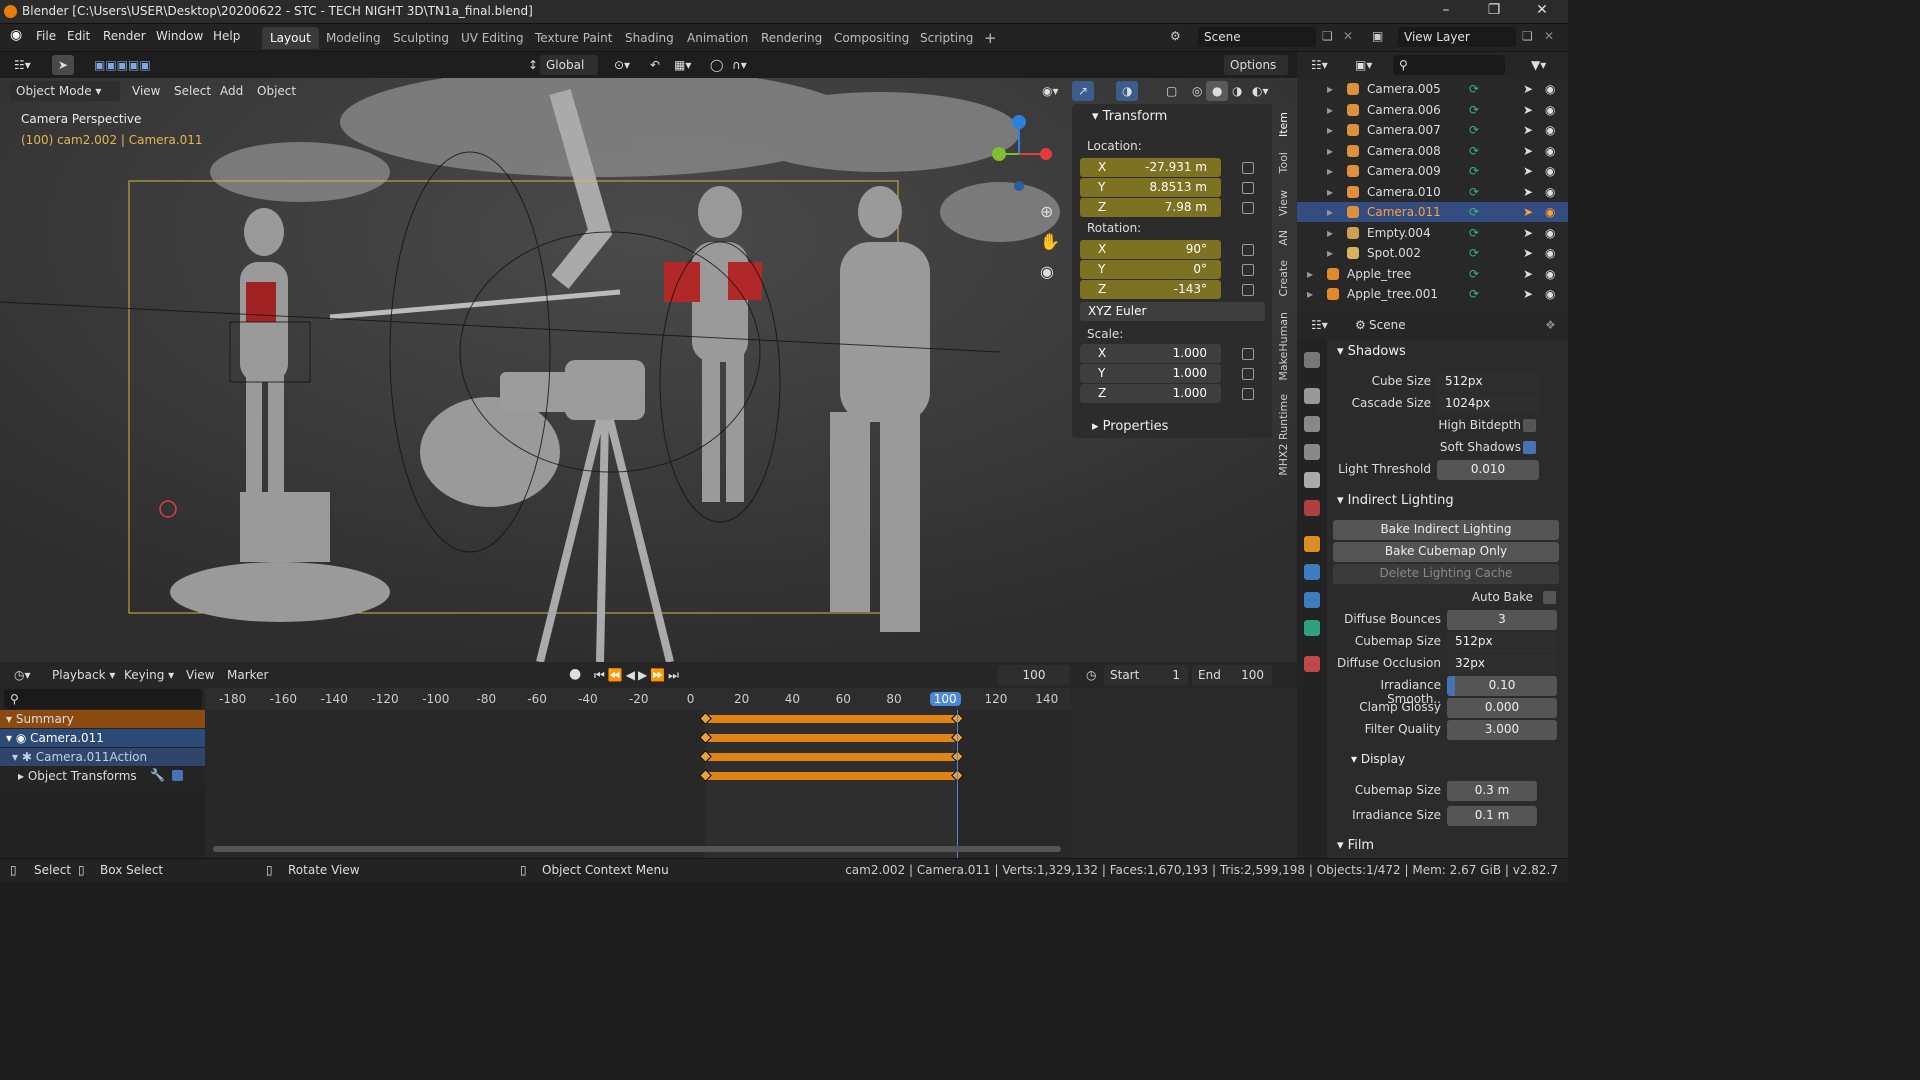 The height and width of the screenshot is (1080, 1920). Describe the element at coordinates (1034, 675) in the screenshot. I see `current-frame-field: 100` at that location.